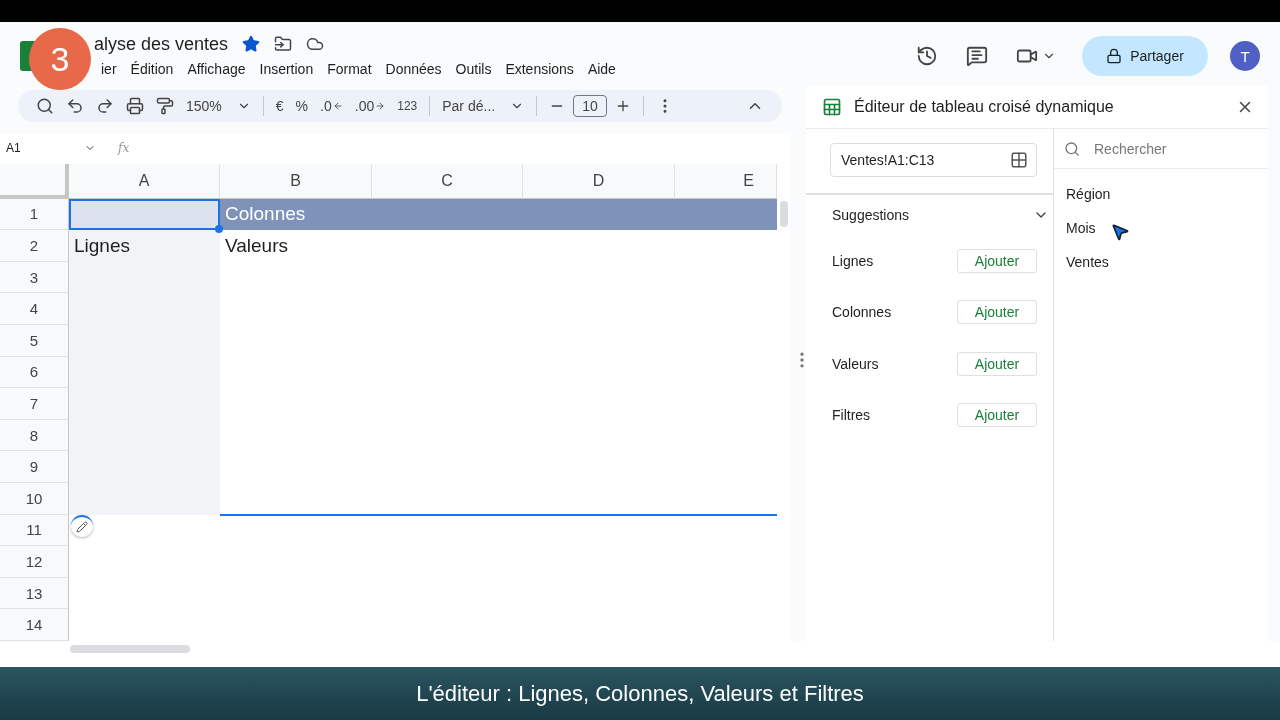  I want to click on decrease-decimal-button: .0, so click(331, 105).